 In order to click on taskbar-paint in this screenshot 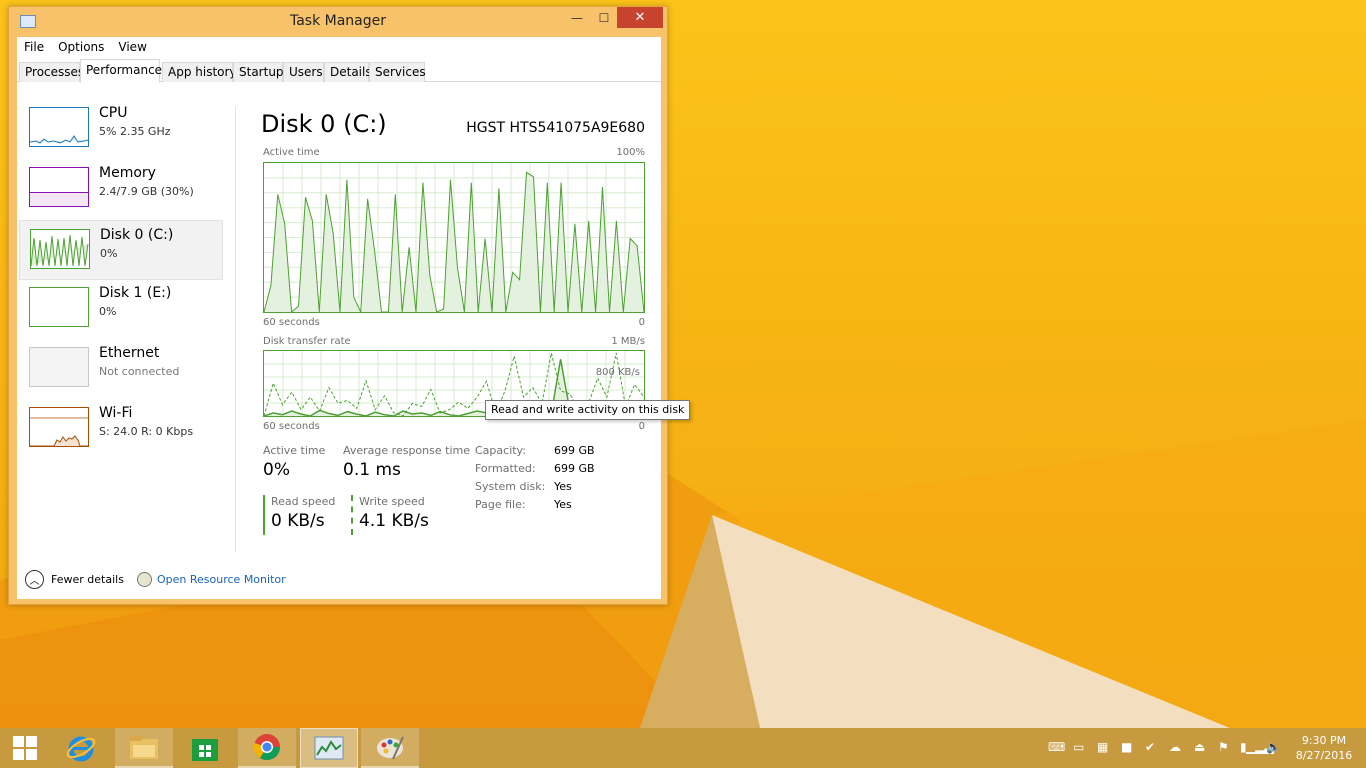, I will do `click(390, 748)`.